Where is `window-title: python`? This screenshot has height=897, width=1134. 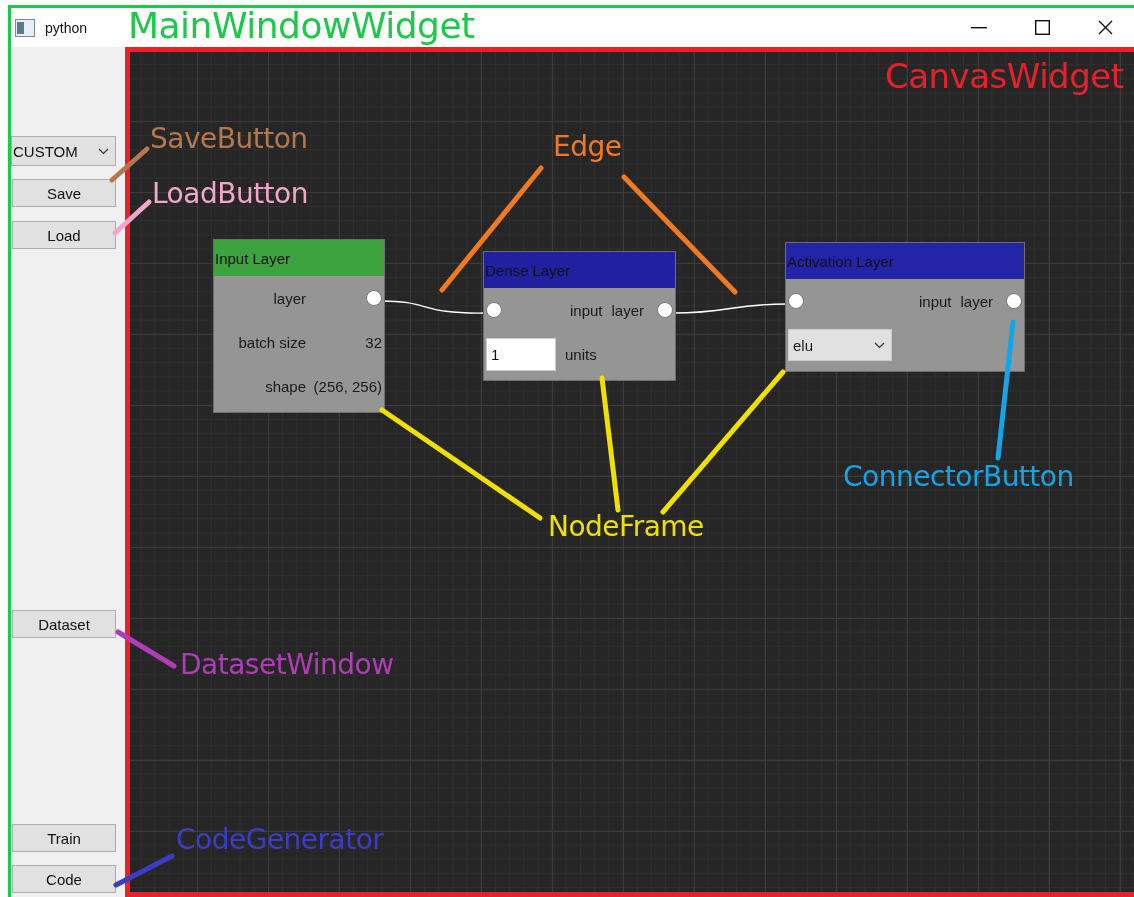
window-title: python is located at coordinates (66, 27).